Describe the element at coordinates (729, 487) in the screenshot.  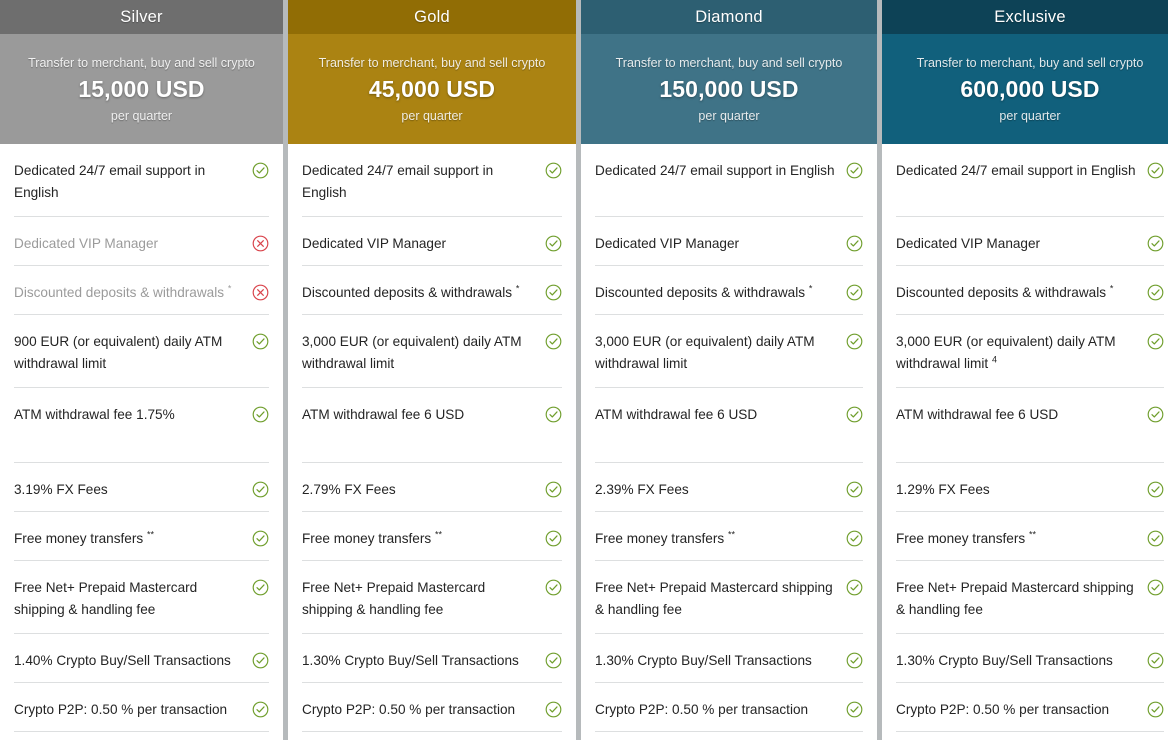
I see `feature-row: 2.39% FX Fees` at that location.